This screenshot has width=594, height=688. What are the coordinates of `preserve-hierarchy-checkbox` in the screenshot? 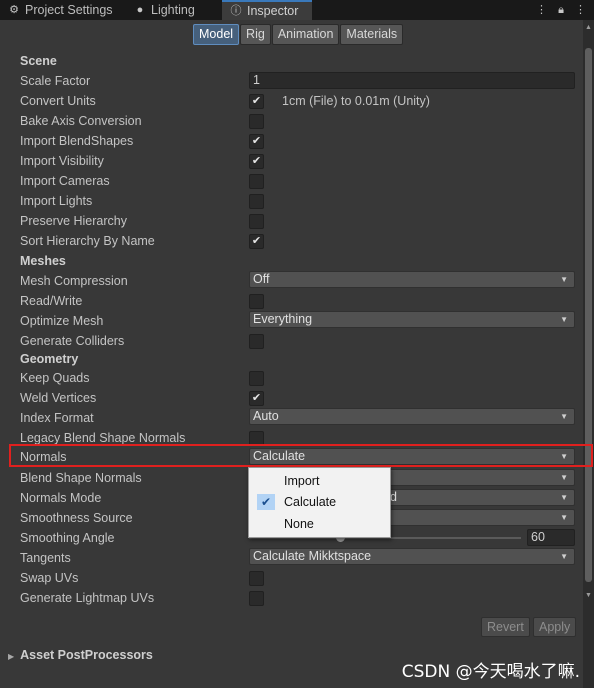 It's located at (256, 221).